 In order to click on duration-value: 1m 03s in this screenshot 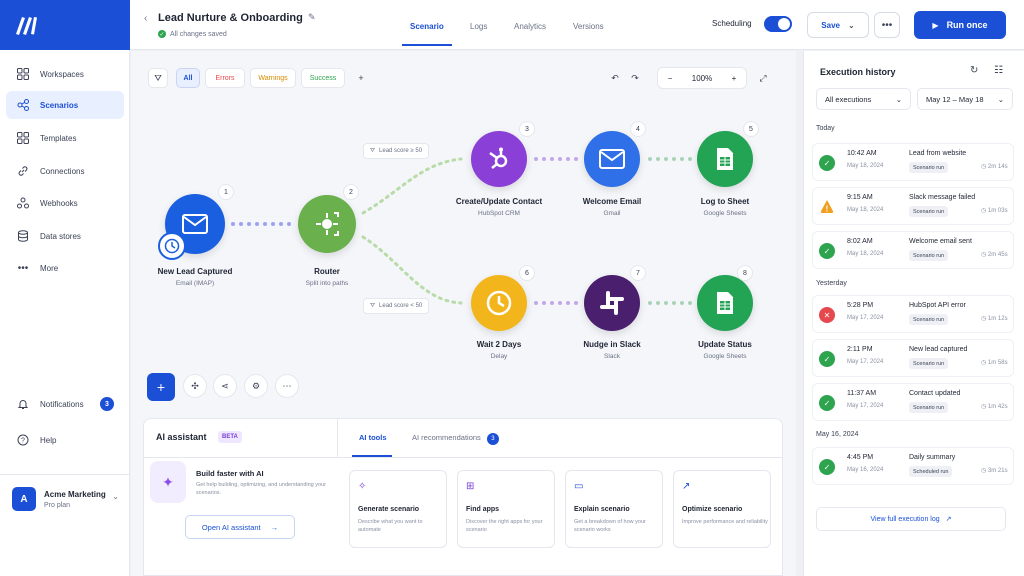, I will do `click(997, 211)`.